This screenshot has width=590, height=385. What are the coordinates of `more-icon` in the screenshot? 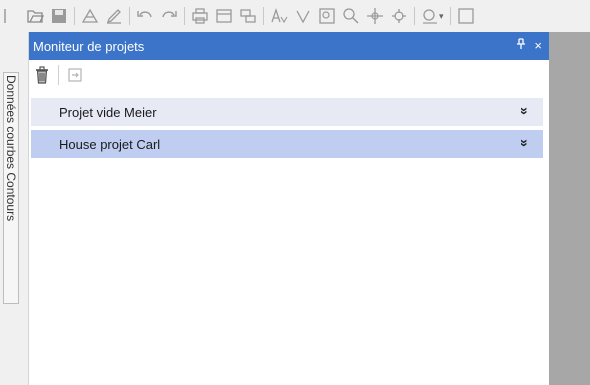 It's located at (466, 16).